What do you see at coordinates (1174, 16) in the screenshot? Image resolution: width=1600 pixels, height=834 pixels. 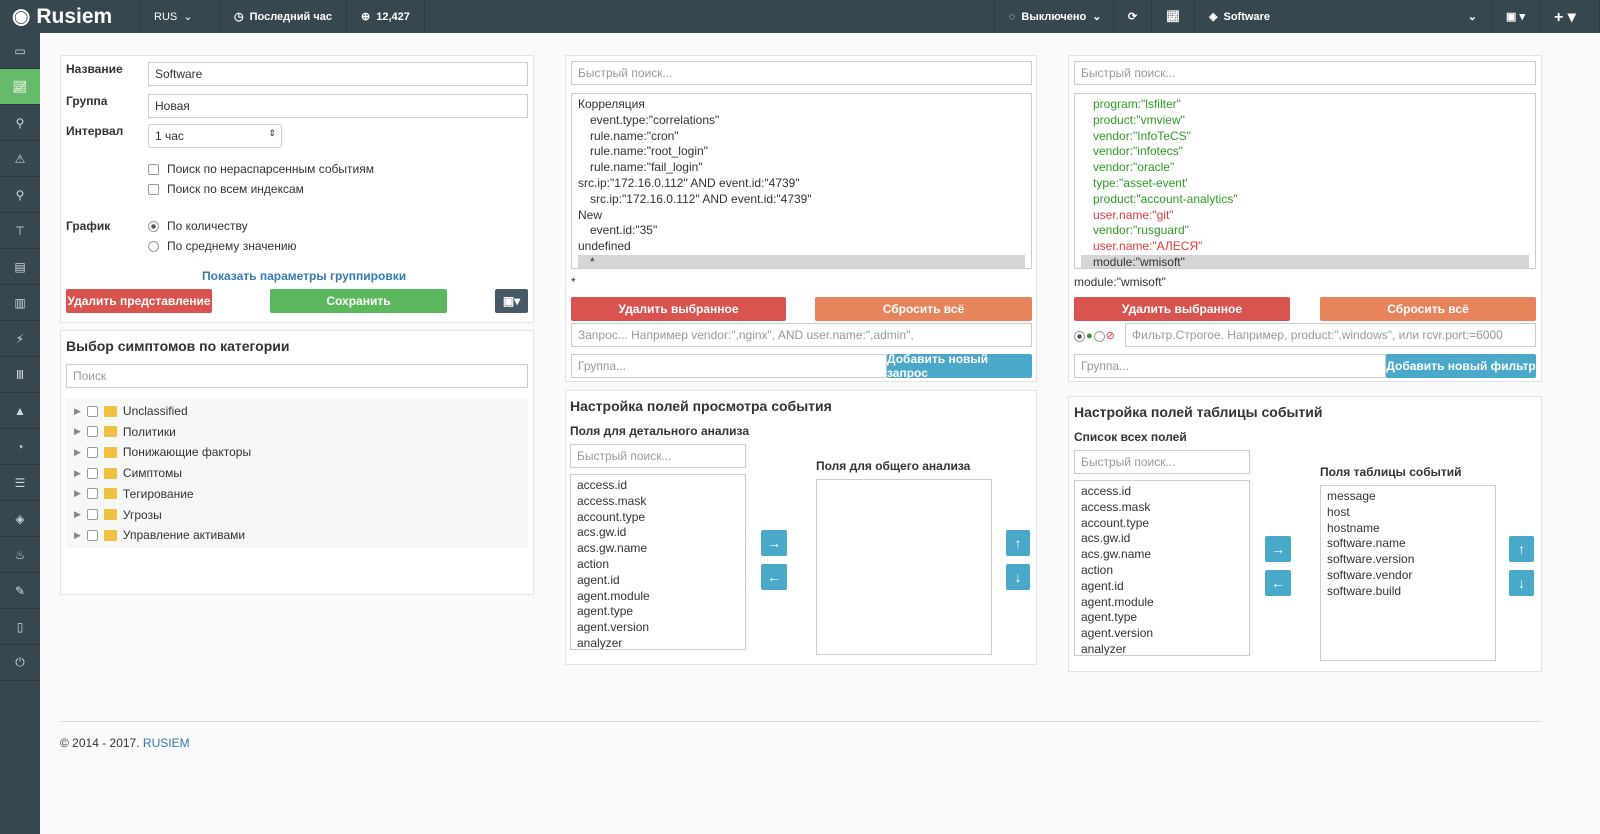 I see `chart-button: 📈︎` at bounding box center [1174, 16].